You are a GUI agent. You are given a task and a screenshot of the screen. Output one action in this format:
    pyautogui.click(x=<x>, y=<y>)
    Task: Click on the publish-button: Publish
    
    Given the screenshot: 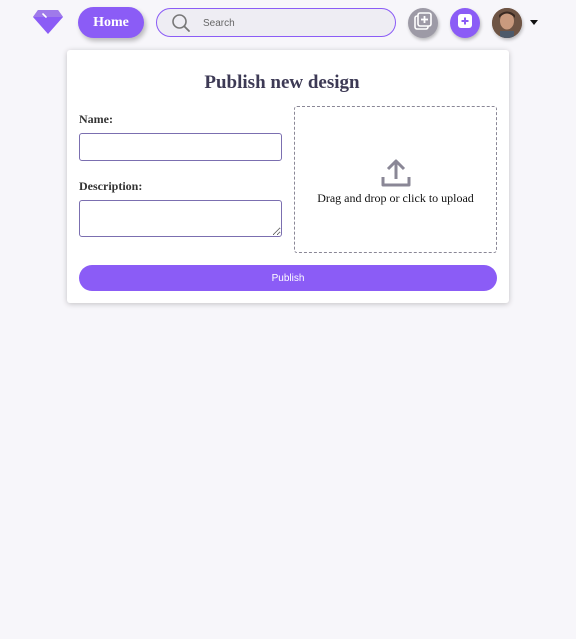 What is the action you would take?
    pyautogui.click(x=288, y=278)
    